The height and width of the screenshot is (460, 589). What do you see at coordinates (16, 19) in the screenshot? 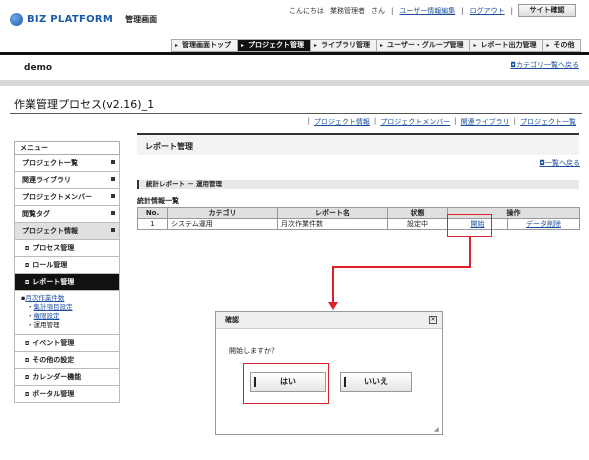
I see `logo-mark-icon` at bounding box center [16, 19].